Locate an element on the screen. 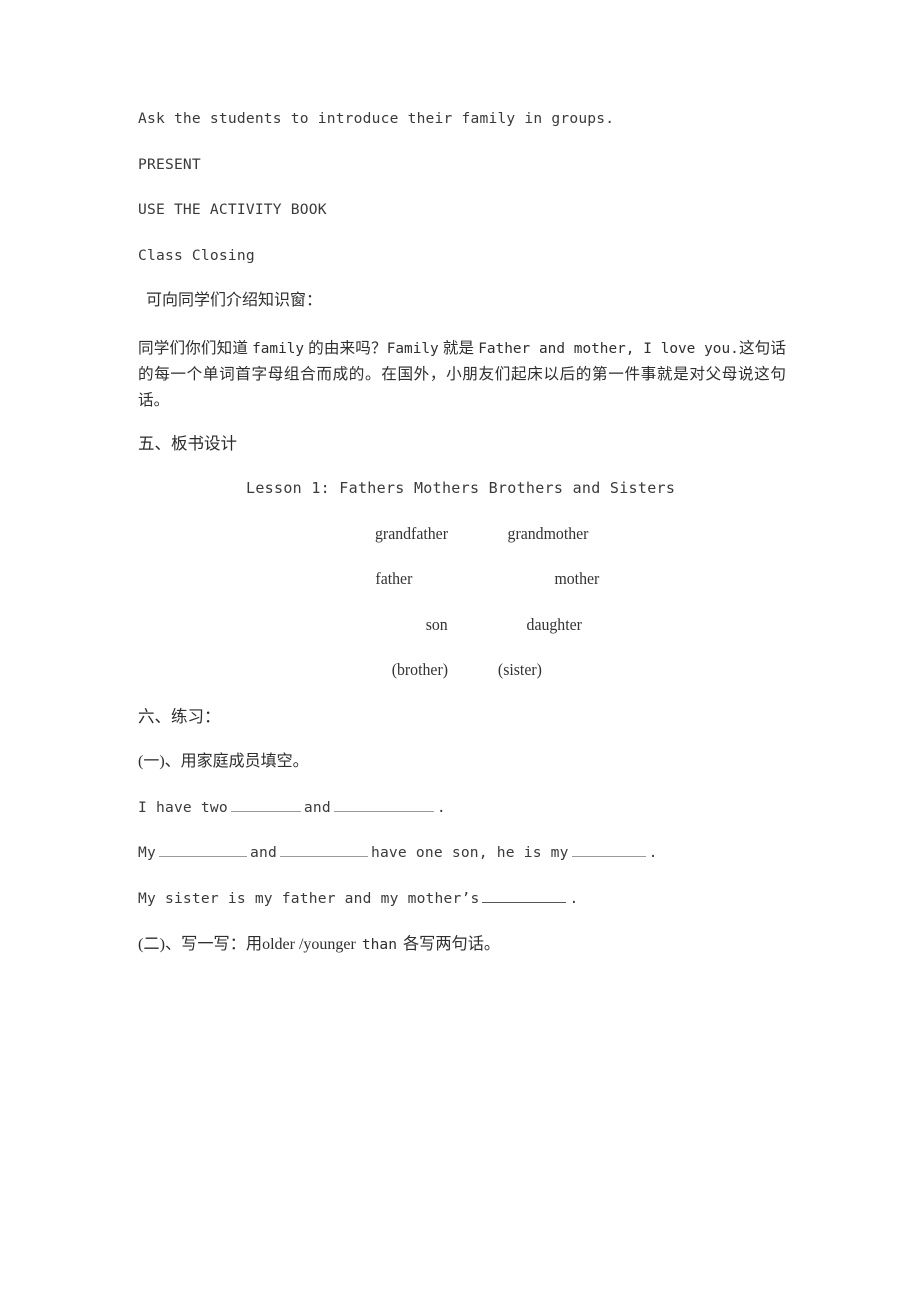 Image resolution: width=920 pixels, height=1302 pixels. part-two-latin-1: older /younger is located at coordinates (309, 944).